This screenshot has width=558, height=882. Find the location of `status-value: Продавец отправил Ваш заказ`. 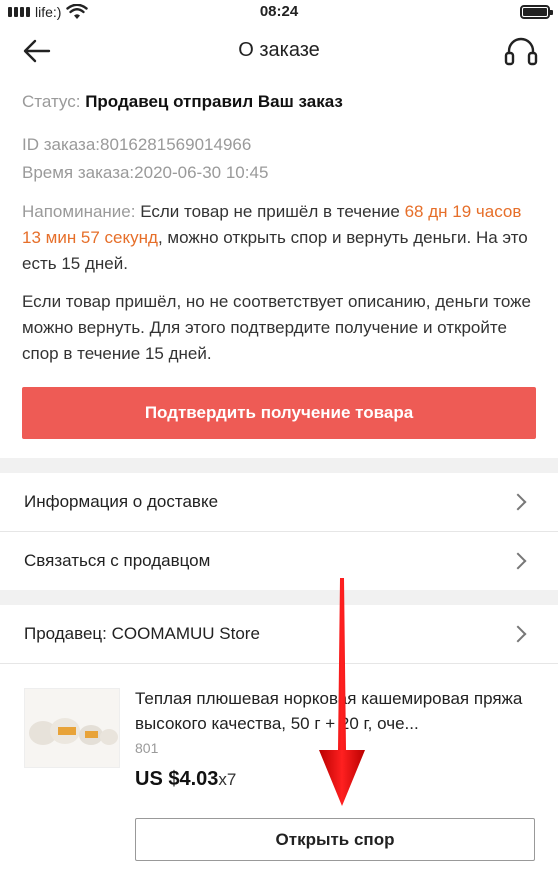

status-value: Продавец отправил Ваш заказ is located at coordinates (214, 101).